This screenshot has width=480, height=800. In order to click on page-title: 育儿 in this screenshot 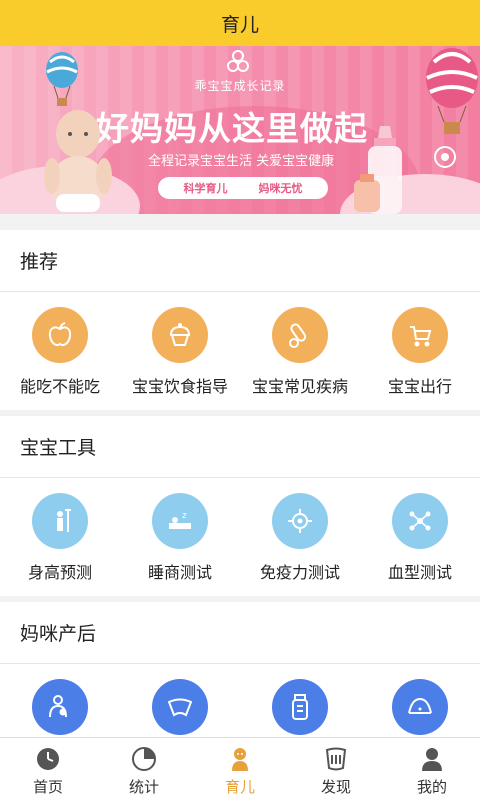, I will do `click(239, 24)`.